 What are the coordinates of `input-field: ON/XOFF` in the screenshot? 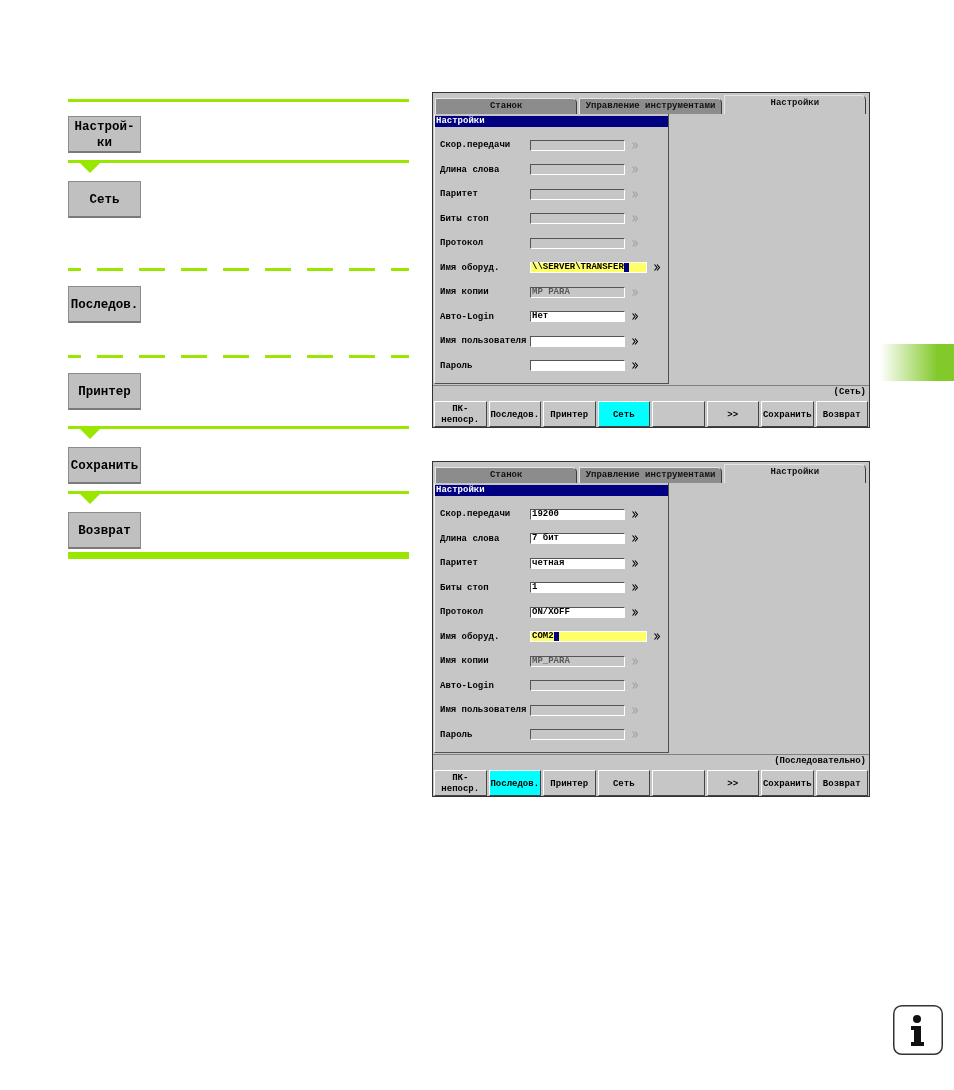 It's located at (577, 612).